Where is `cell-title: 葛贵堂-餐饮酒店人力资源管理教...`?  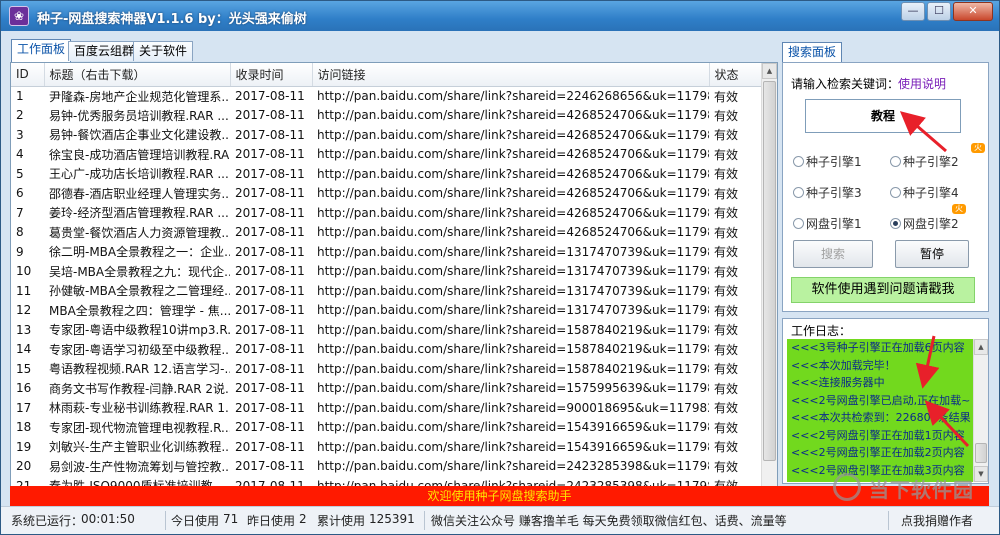
cell-title: 葛贵堂-餐饮酒店人力资源管理教... is located at coordinates (137, 233).